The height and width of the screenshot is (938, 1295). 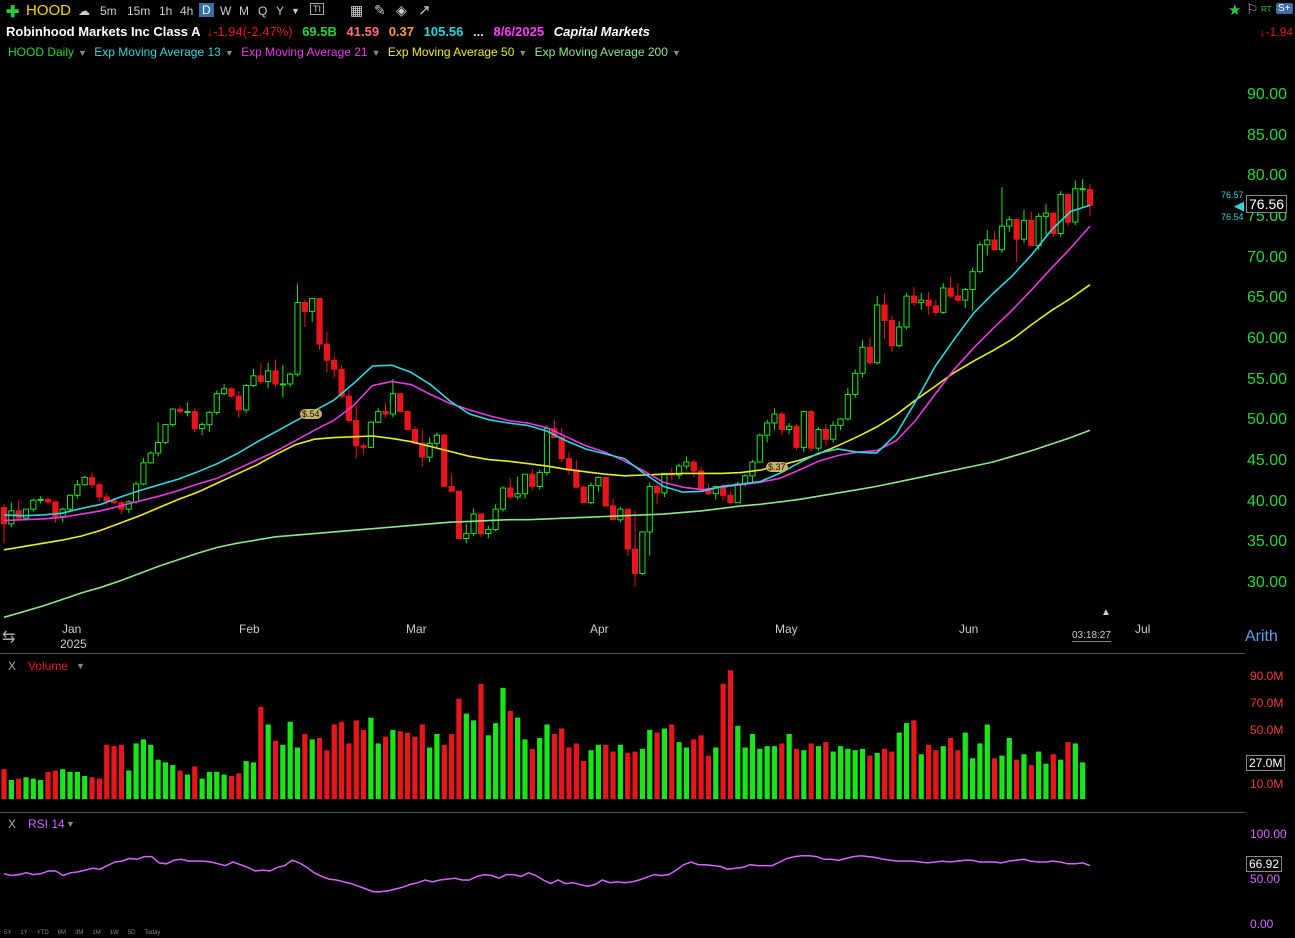 What do you see at coordinates (1266, 338) in the screenshot?
I see `price-tick-label: 60.00` at bounding box center [1266, 338].